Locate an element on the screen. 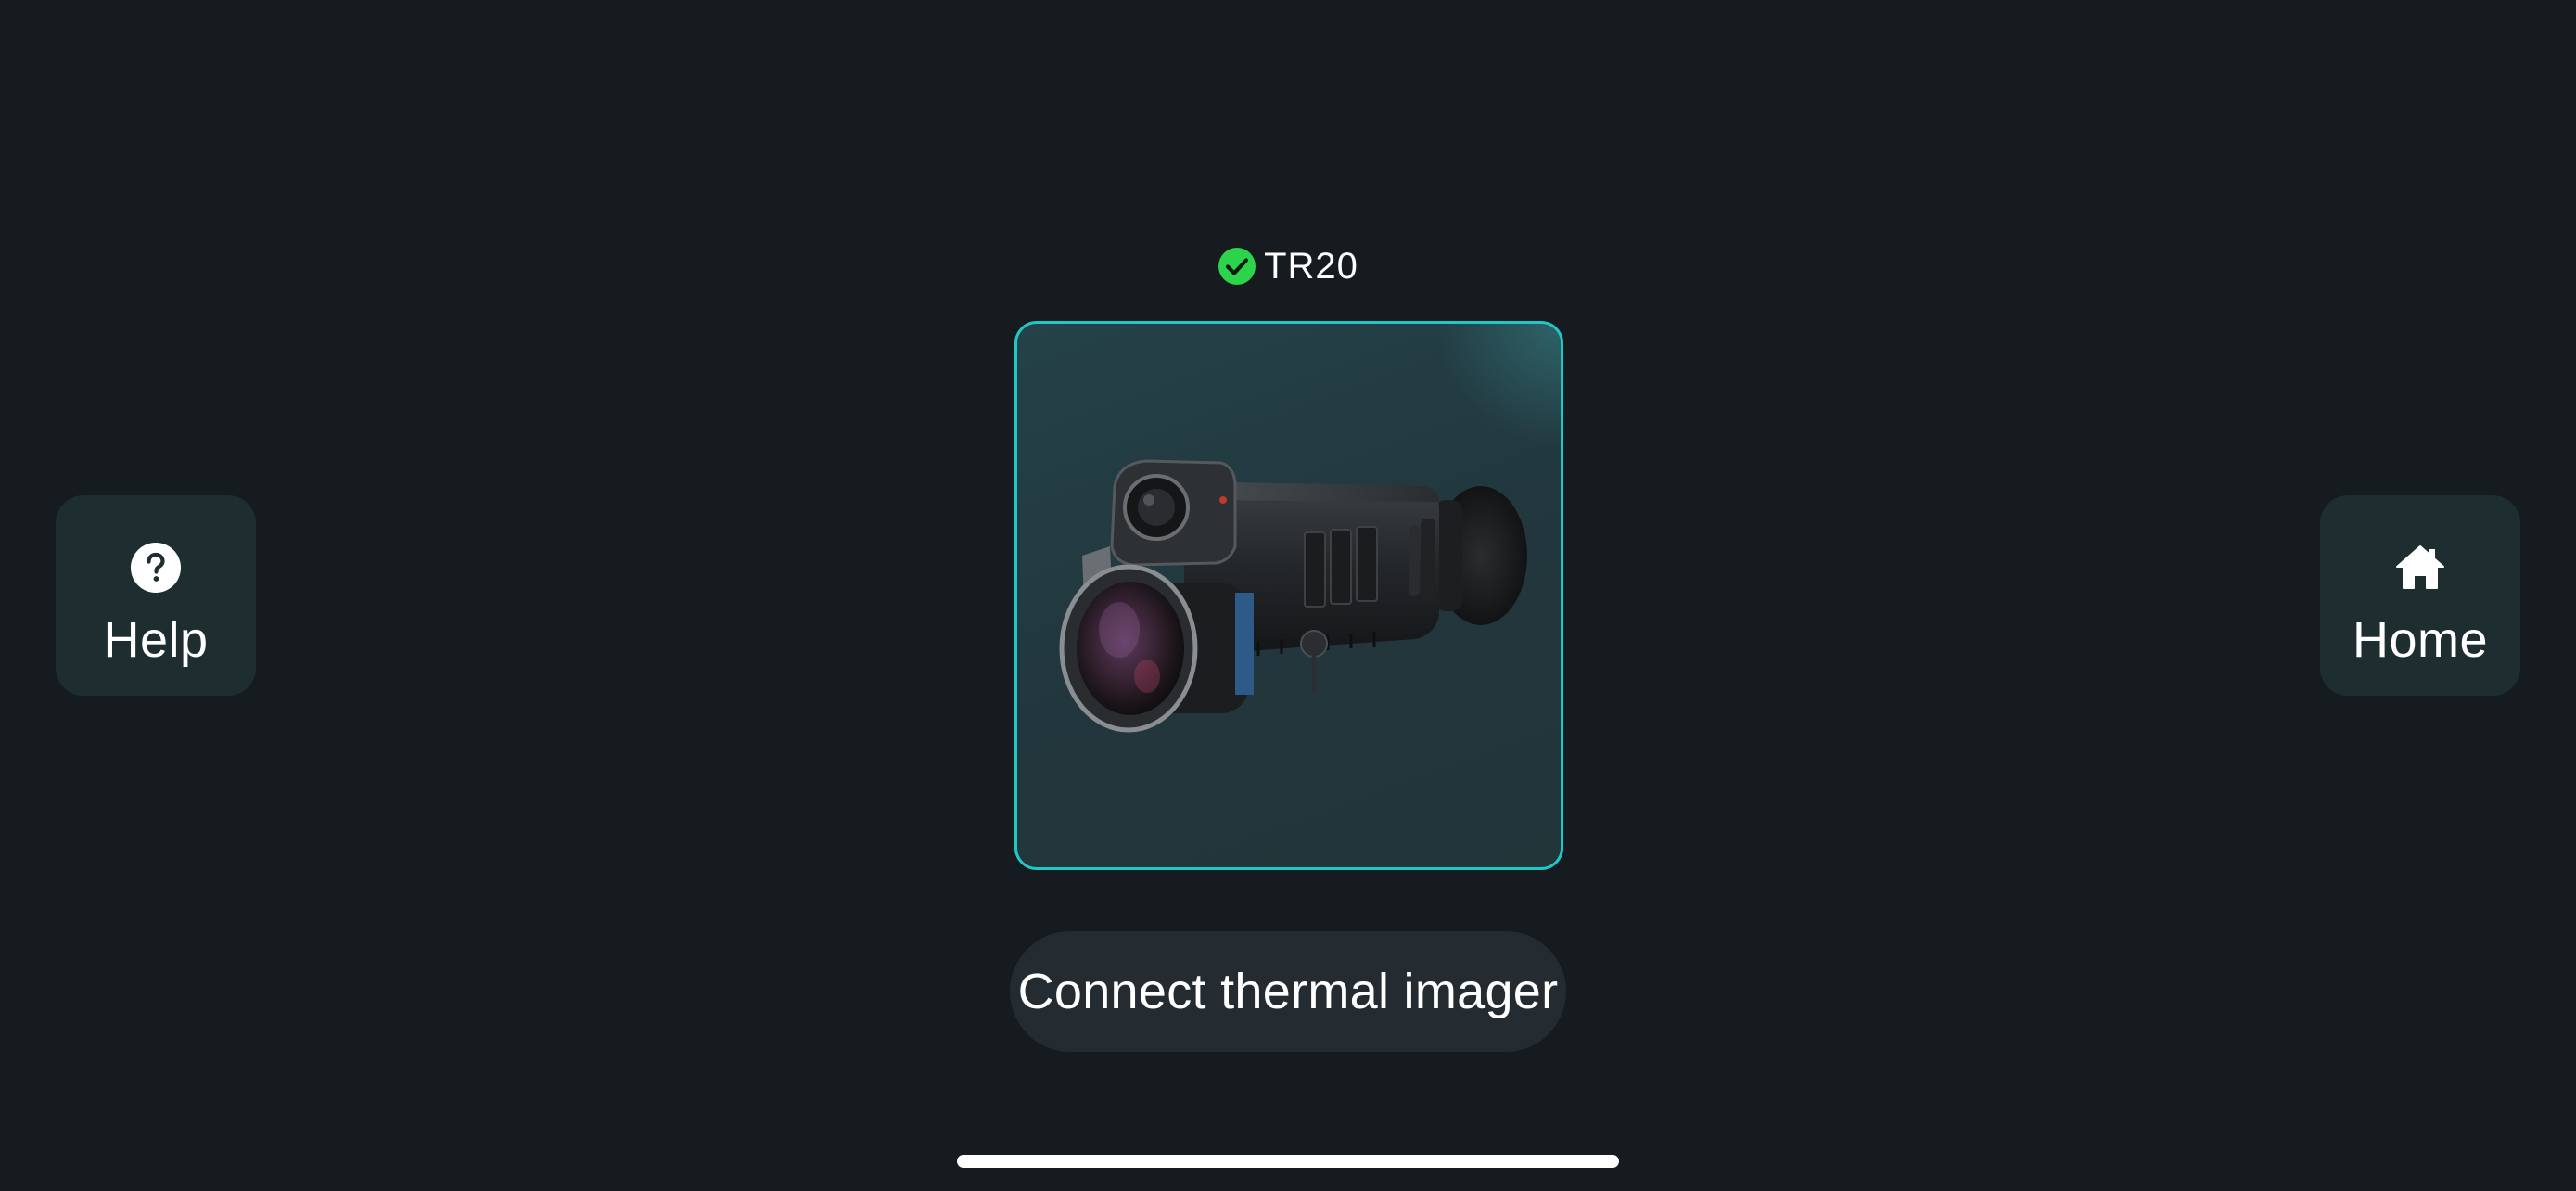 This screenshot has height=1191, width=2576. thermal-monocular-icon is located at coordinates (1293, 596).